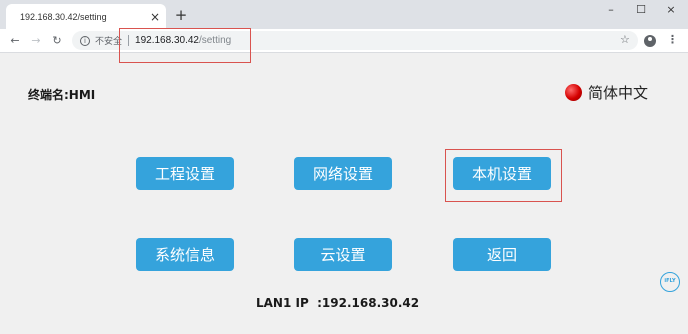 This screenshot has height=334, width=688. Describe the element at coordinates (57, 41) in the screenshot. I see `reload-icon: ↻` at that location.